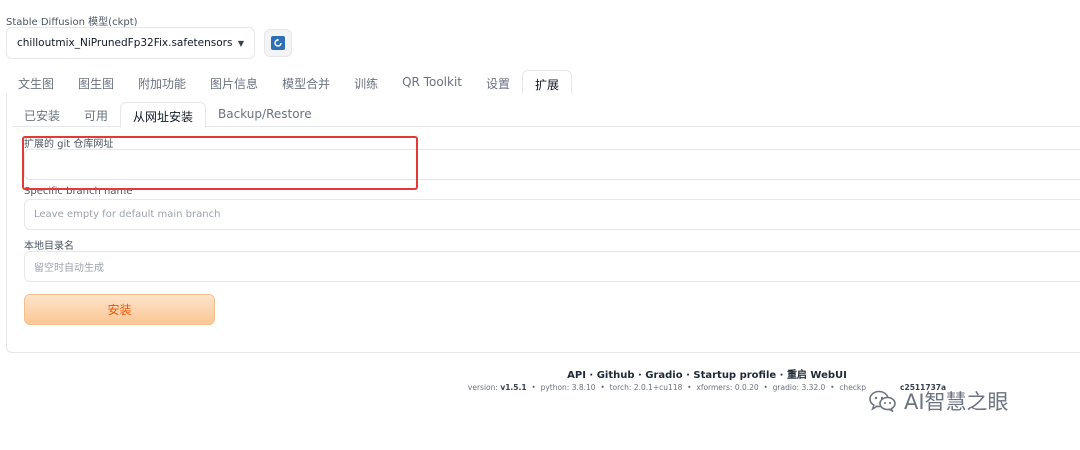 This screenshot has height=450, width=1080. Describe the element at coordinates (36, 82) in the screenshot. I see `tab-txt2img: 文生图` at that location.